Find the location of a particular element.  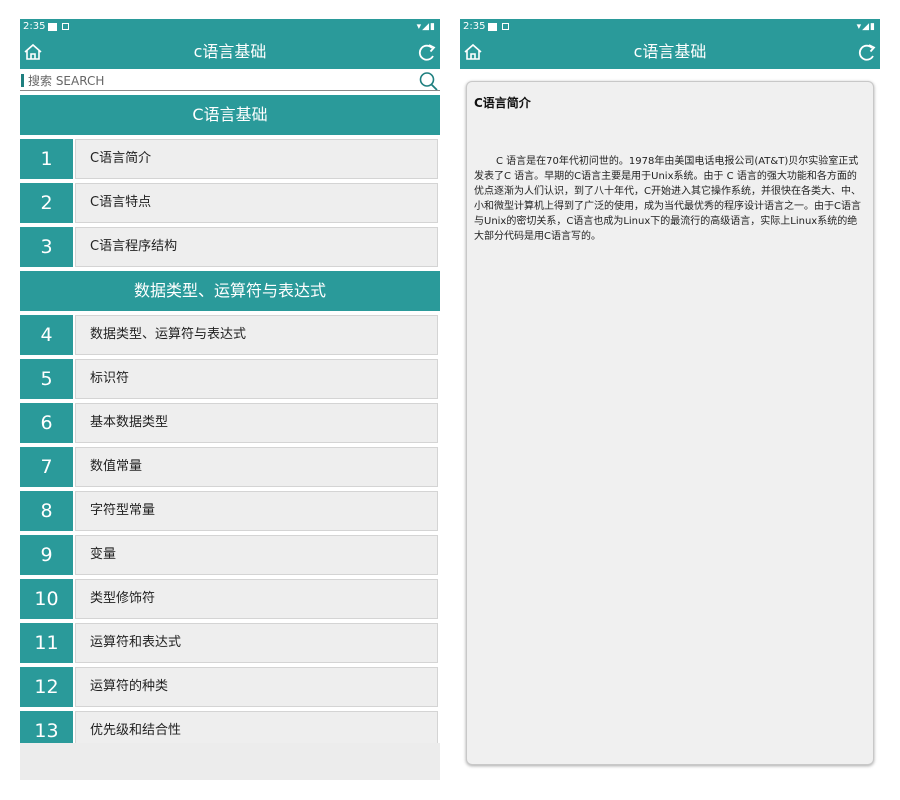

item-label: 变量 is located at coordinates (256, 555).